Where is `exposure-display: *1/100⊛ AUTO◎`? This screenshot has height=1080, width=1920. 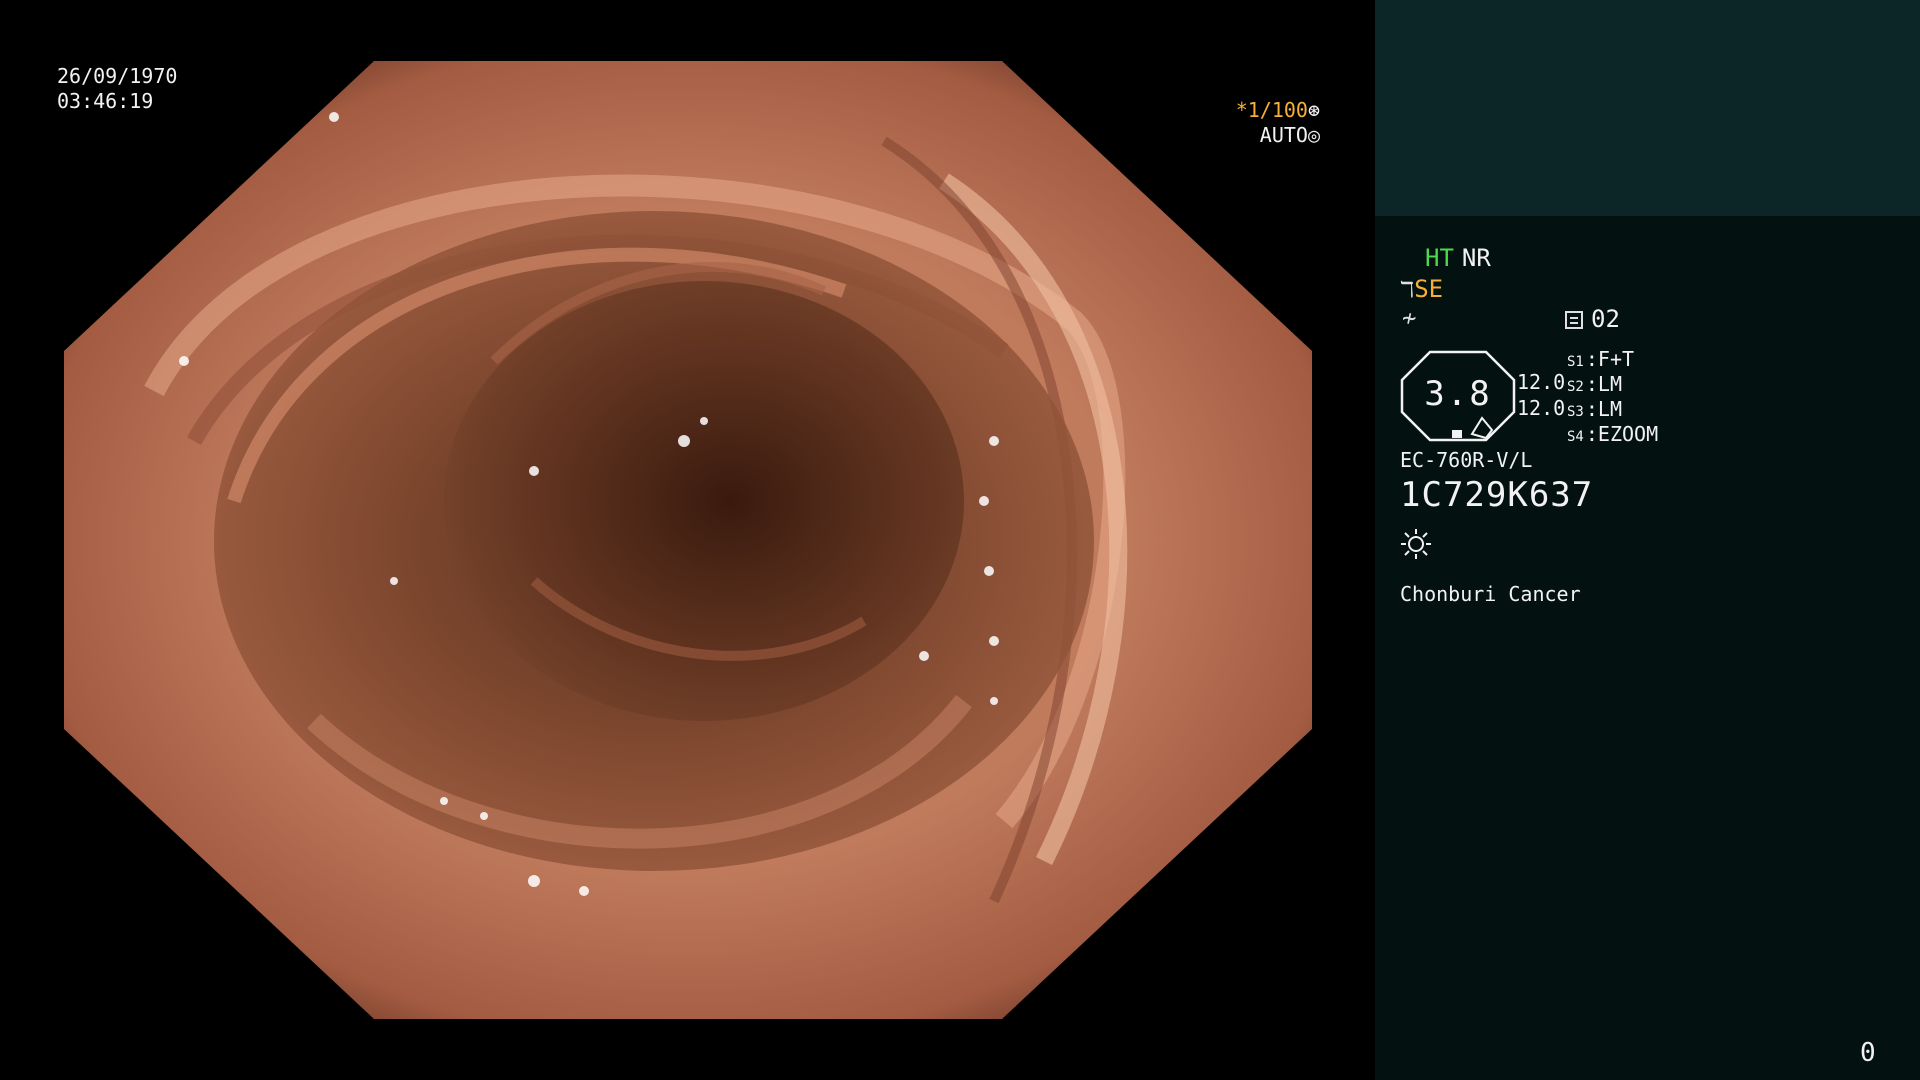
exposure-display: *1/100⊛ AUTO◎ is located at coordinates (1270, 123).